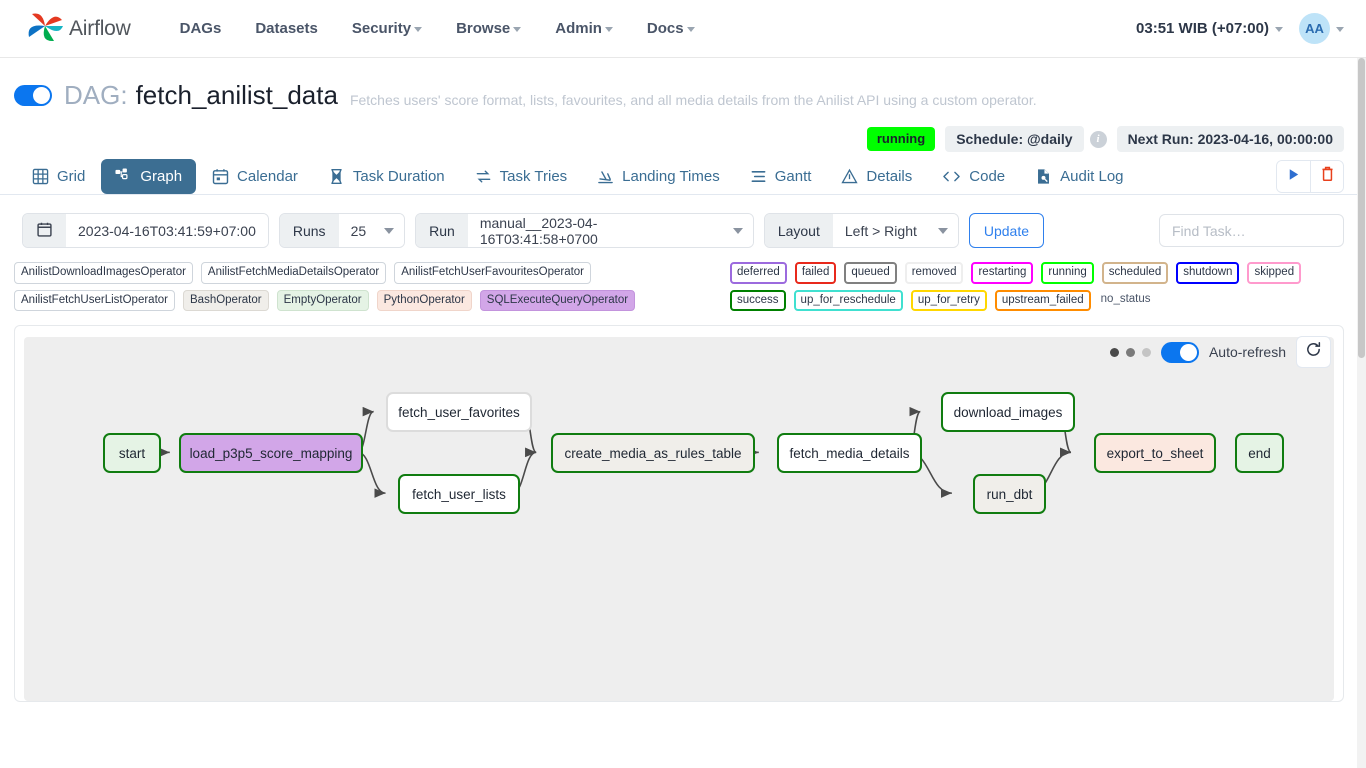  I want to click on tab-task-tries: Task Tries, so click(521, 176).